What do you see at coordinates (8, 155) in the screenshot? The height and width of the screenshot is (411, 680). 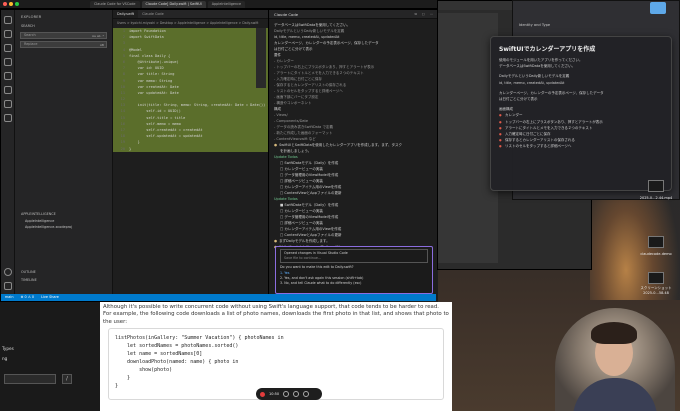 I see `activity-bar` at bounding box center [8, 155].